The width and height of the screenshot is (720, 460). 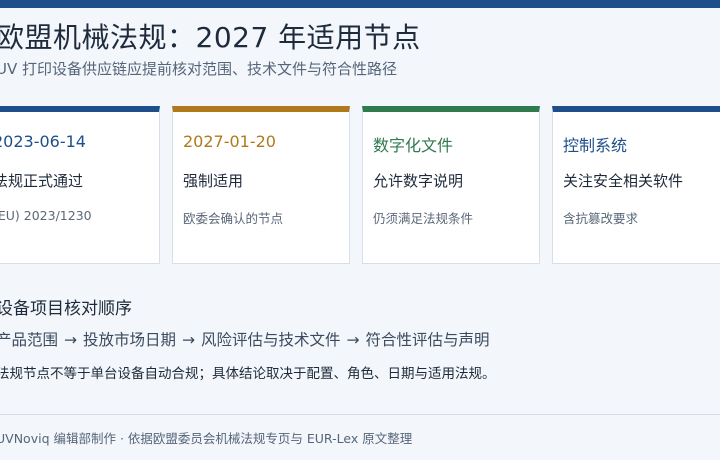 What do you see at coordinates (427, 340) in the screenshot?
I see `sequence-step: 符合性评估与声明` at bounding box center [427, 340].